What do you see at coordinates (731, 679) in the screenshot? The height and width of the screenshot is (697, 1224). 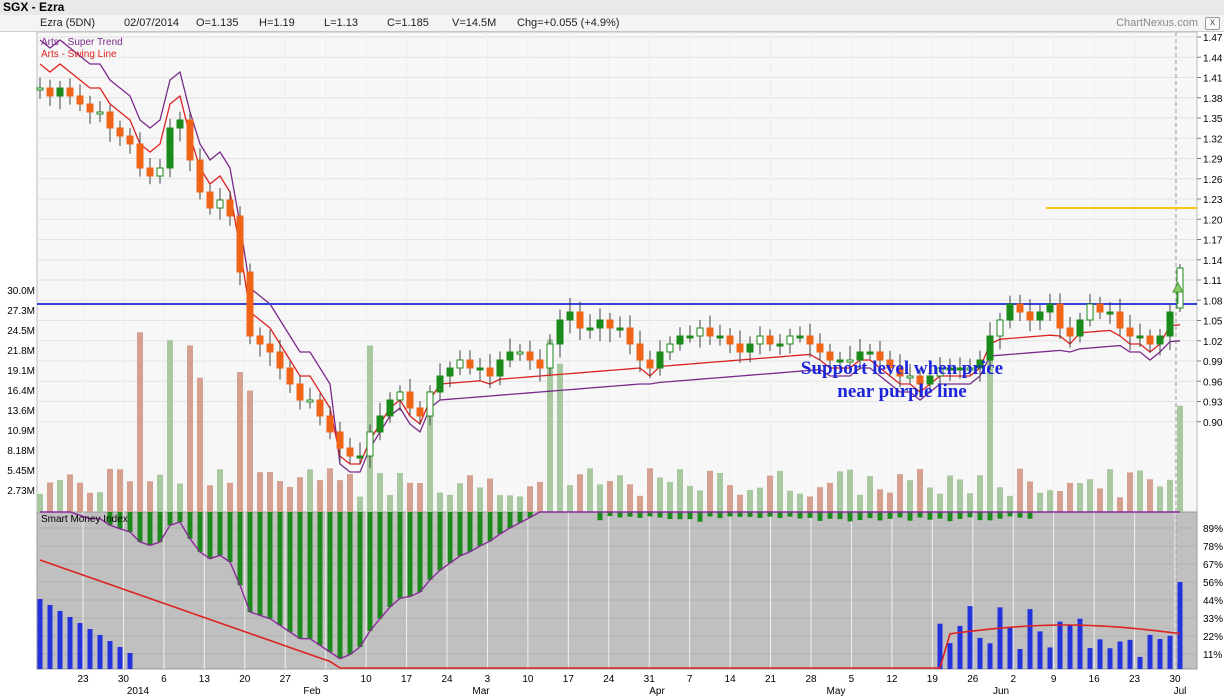 I see `x-tick-label: 14` at bounding box center [731, 679].